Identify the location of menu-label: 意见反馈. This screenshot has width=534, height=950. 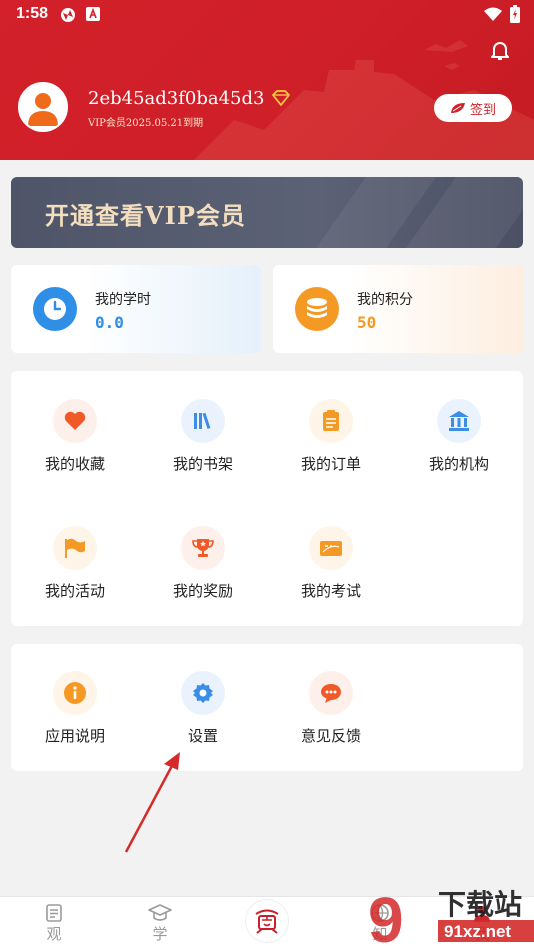
(330, 736).